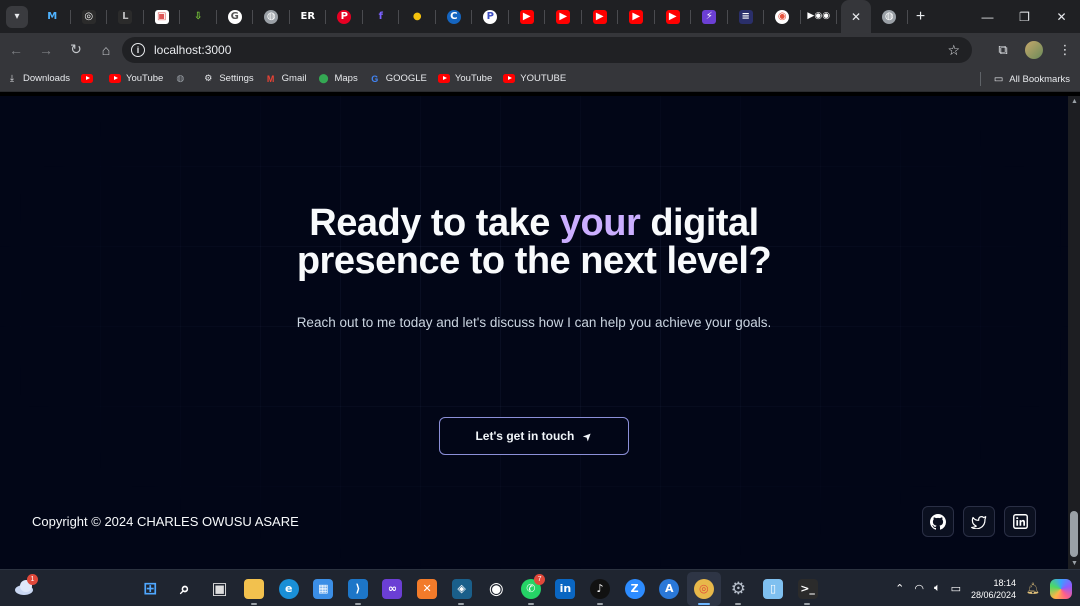 The width and height of the screenshot is (1080, 606). What do you see at coordinates (987, 16) in the screenshot?
I see `minimize-button: —` at bounding box center [987, 16].